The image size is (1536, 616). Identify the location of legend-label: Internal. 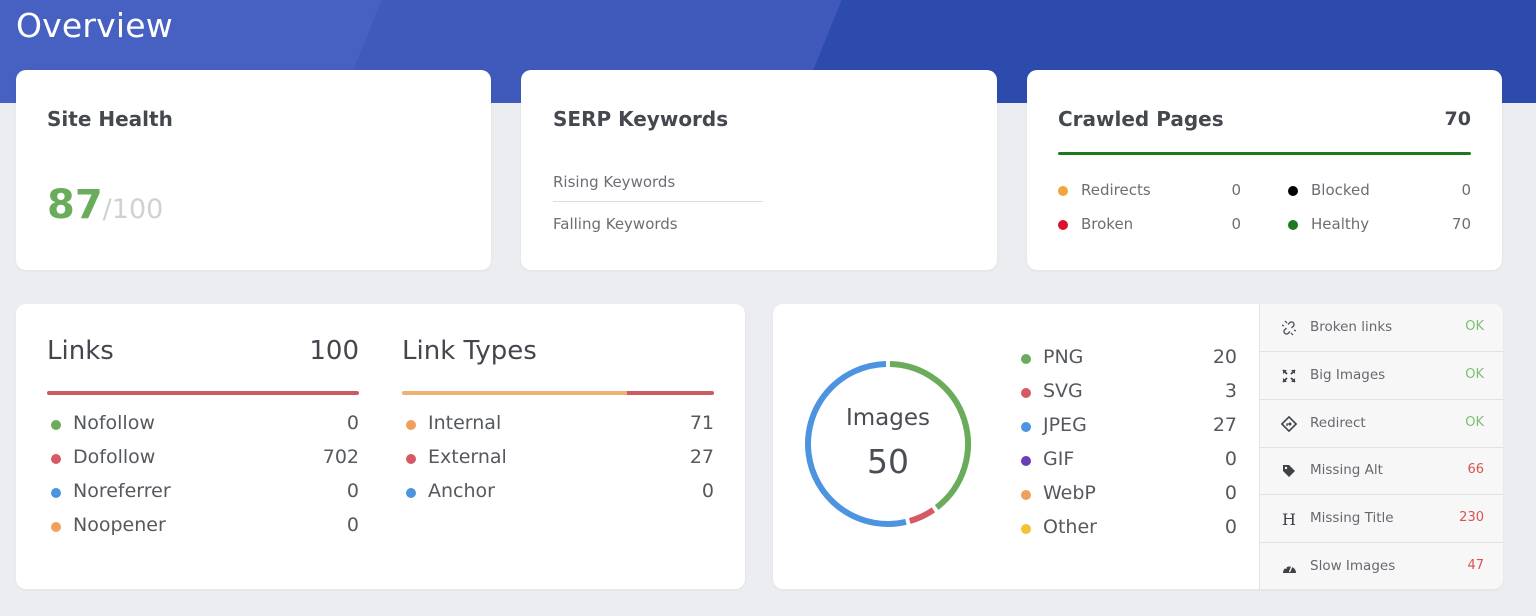
(465, 423).